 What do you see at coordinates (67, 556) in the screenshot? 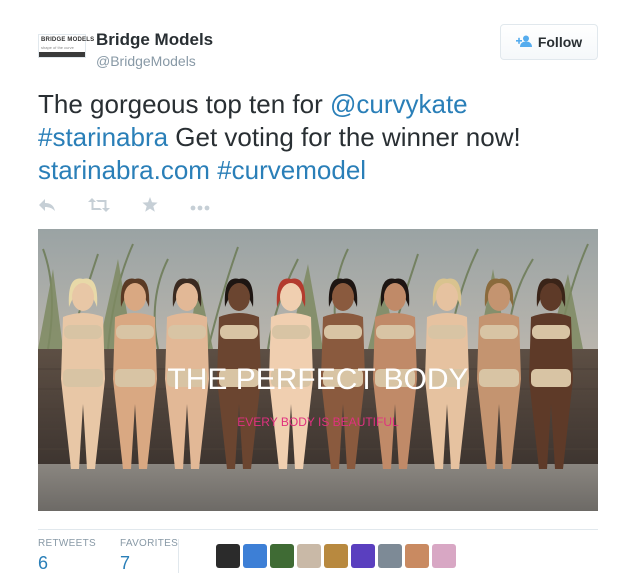
I see `retweets-stat: RETWEETS 6` at bounding box center [67, 556].